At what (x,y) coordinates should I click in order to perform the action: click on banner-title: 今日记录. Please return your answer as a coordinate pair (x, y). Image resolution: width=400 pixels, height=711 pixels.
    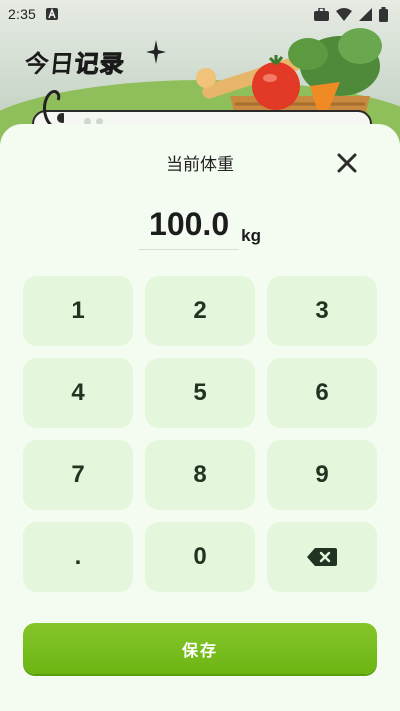
    Looking at the image, I should click on (75, 61).